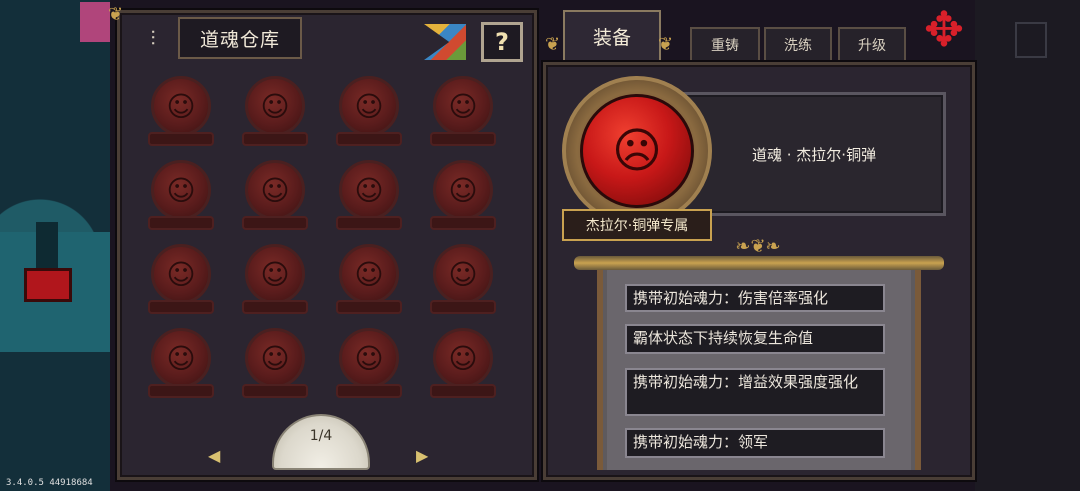 This screenshot has height=491, width=1080. What do you see at coordinates (1031, 40) in the screenshot?
I see `background-frame` at bounding box center [1031, 40].